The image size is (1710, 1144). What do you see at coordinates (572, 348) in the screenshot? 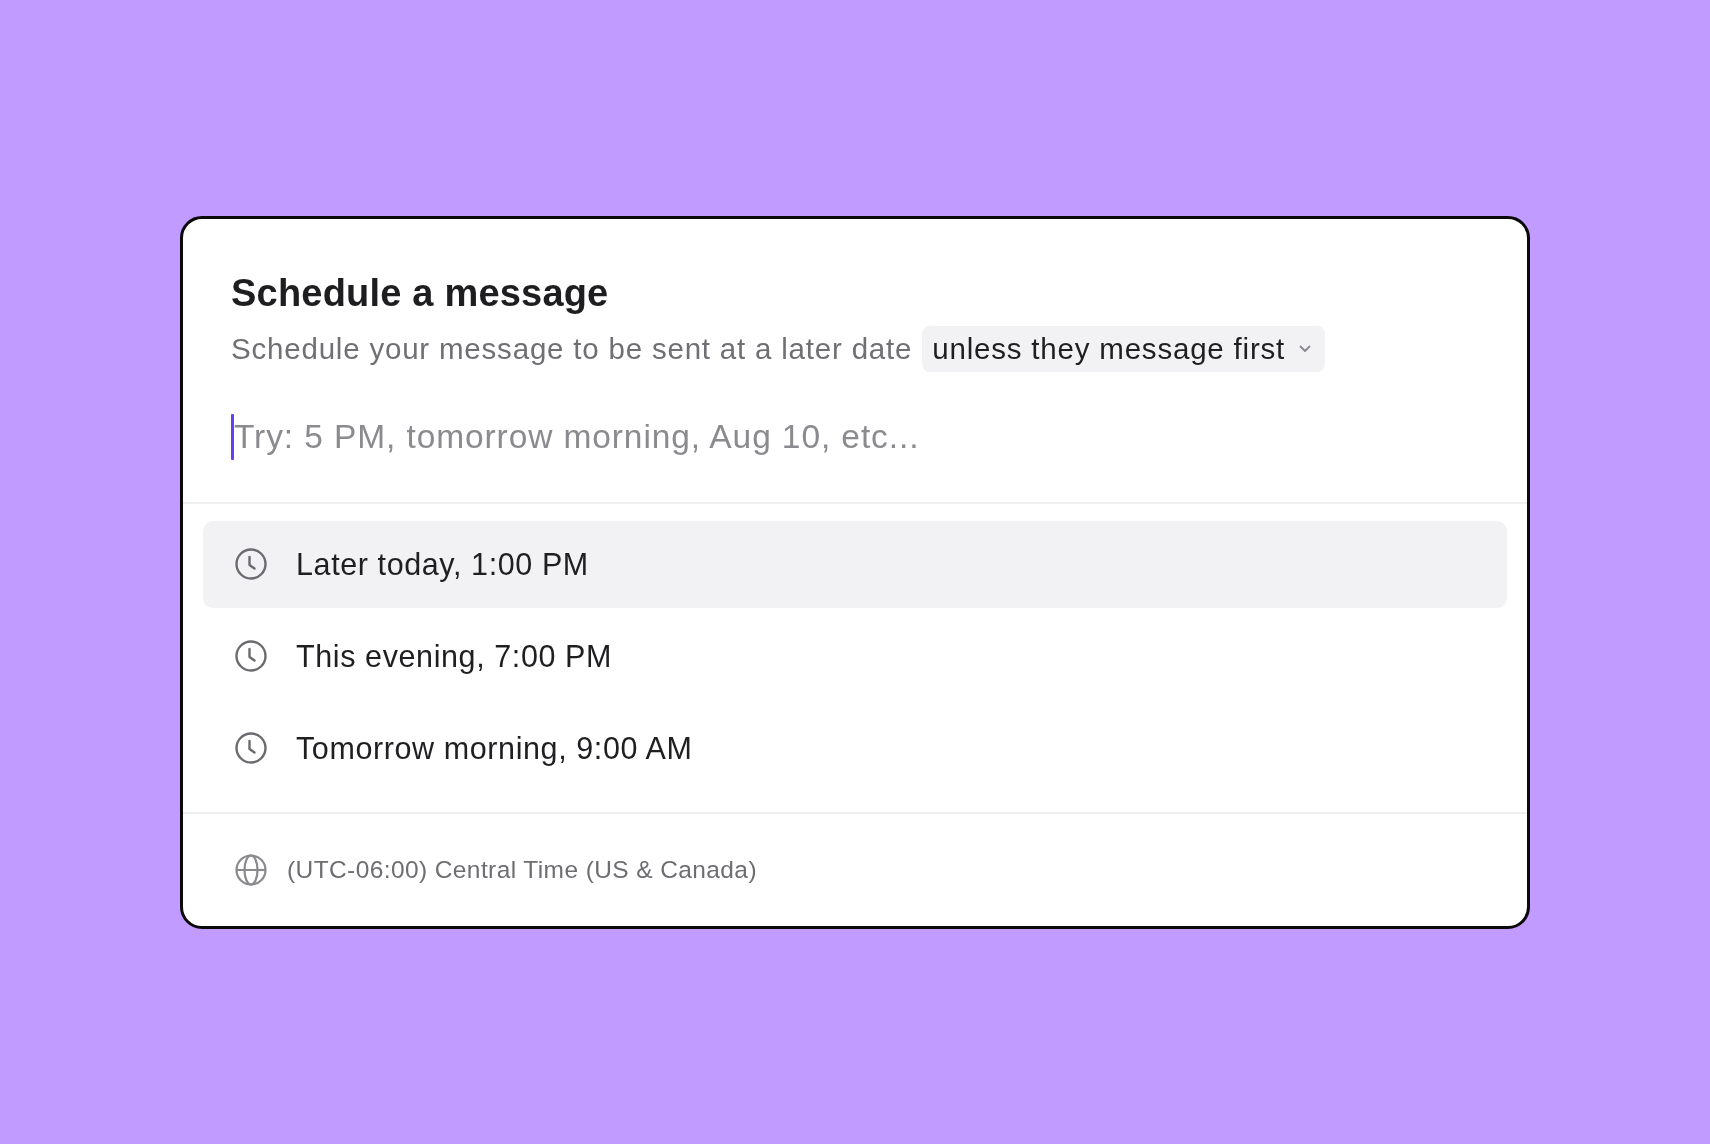
I see `dialog-subtitle: Schedule your message to be sent at a later date` at bounding box center [572, 348].